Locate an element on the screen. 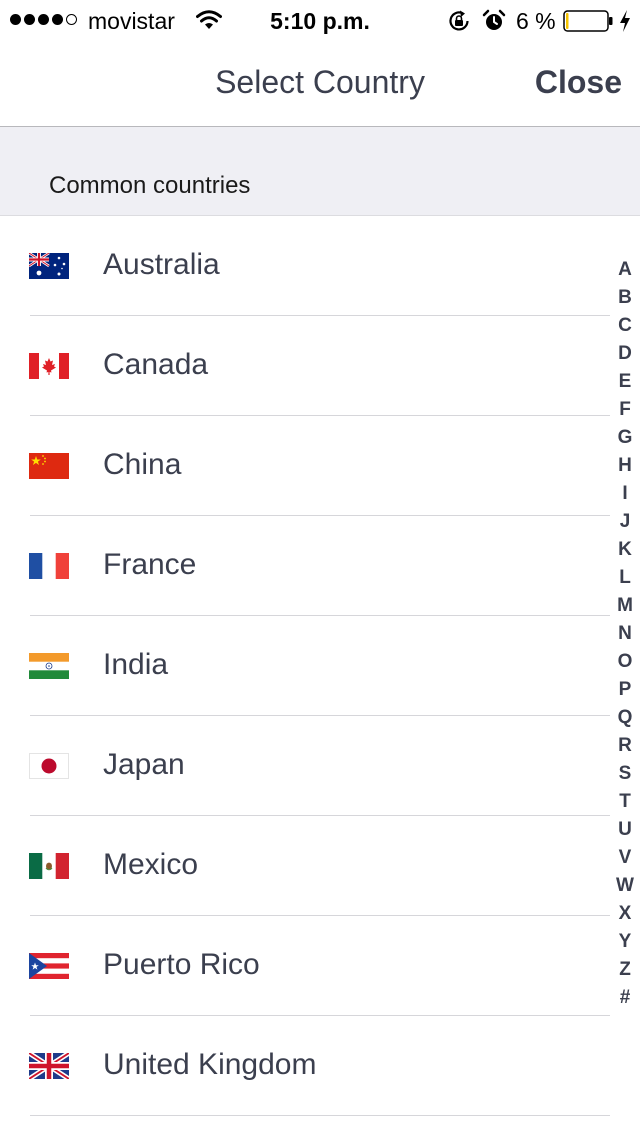  china-flag-icon is located at coordinates (49, 466).